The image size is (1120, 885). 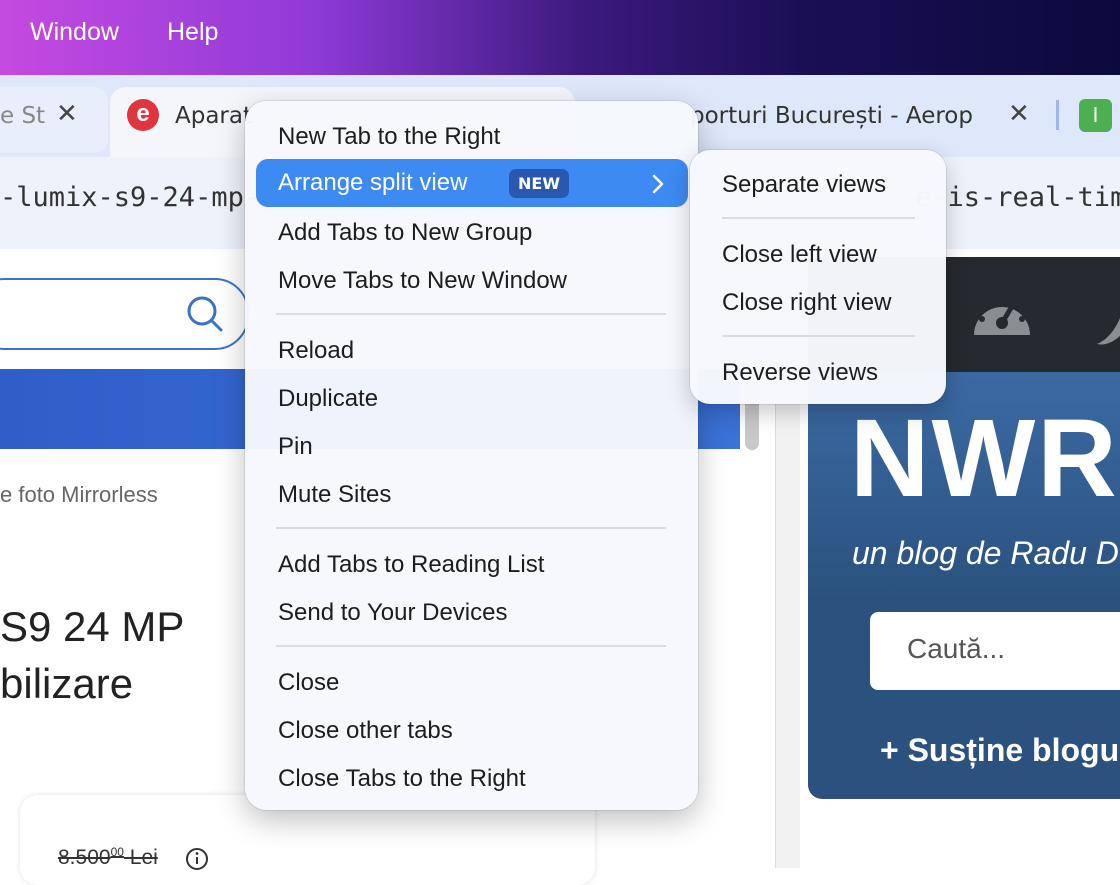 What do you see at coordinates (402, 779) in the screenshot?
I see `menu-item-close-tabs-right: Close Tabs to the Right` at bounding box center [402, 779].